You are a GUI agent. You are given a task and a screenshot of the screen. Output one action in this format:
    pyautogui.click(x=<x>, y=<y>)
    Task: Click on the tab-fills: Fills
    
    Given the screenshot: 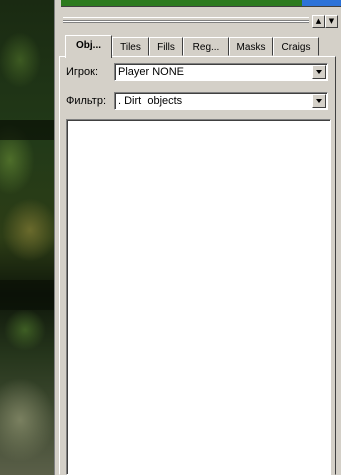 What is the action you would take?
    pyautogui.click(x=166, y=46)
    